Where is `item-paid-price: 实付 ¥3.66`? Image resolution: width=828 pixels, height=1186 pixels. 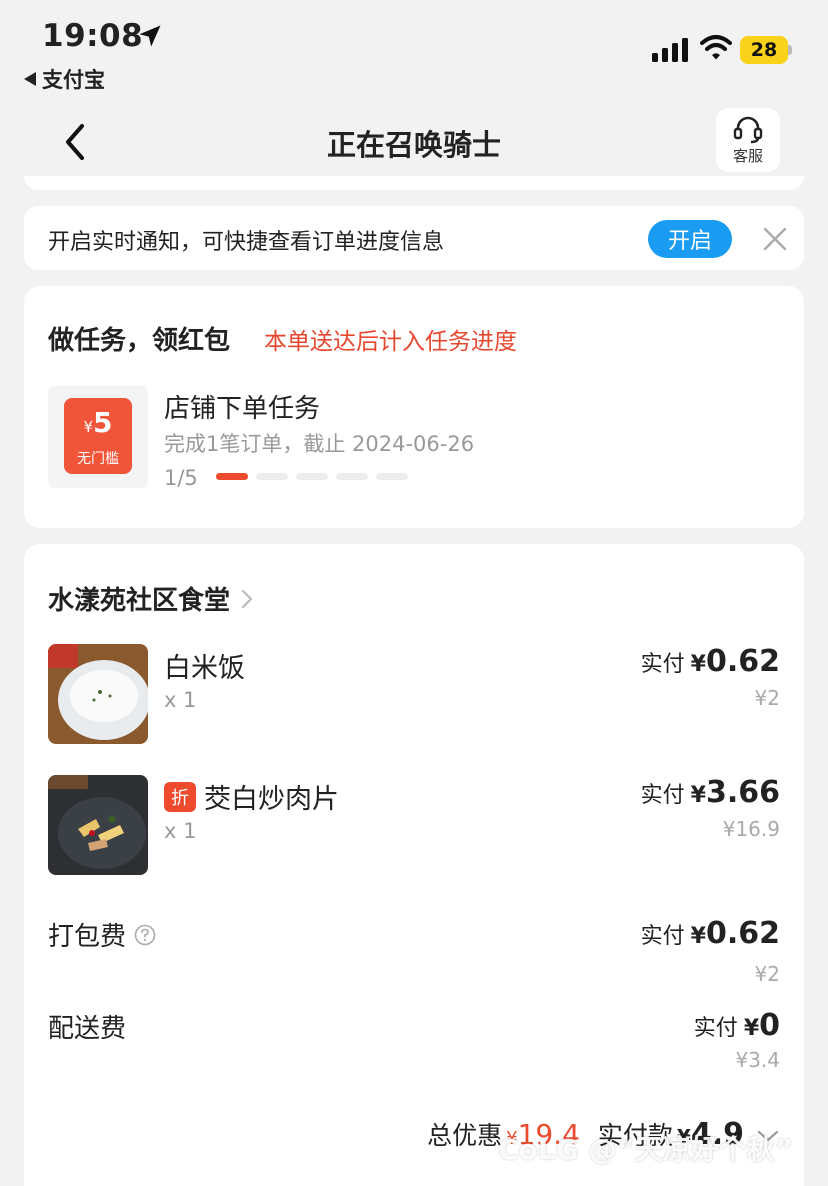 item-paid-price: 实付 ¥3.66 is located at coordinates (710, 792).